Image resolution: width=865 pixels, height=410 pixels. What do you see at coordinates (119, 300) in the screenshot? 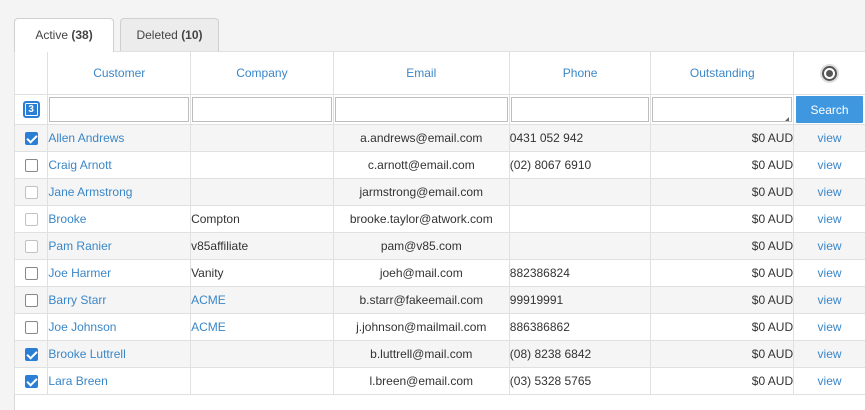
I see `customer-cell: Barry Starr` at bounding box center [119, 300].